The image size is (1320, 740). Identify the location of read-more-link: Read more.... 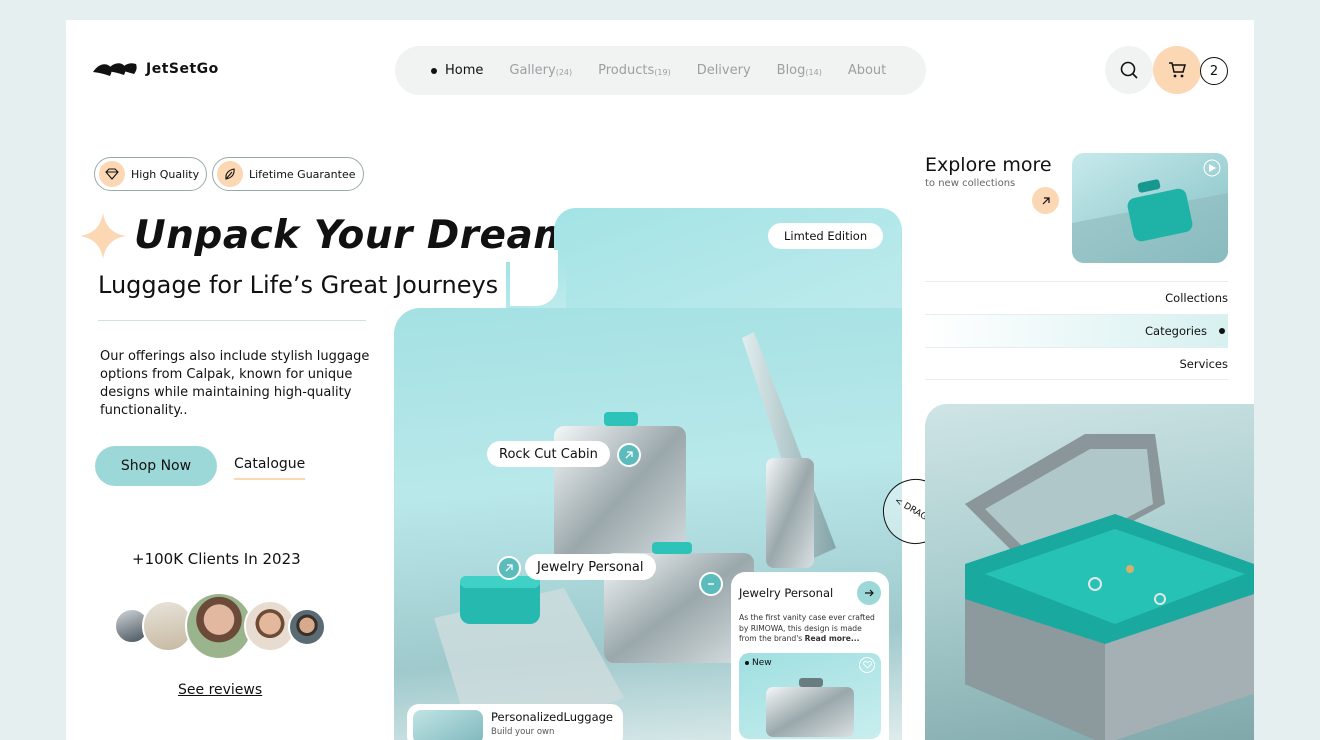
(832, 638).